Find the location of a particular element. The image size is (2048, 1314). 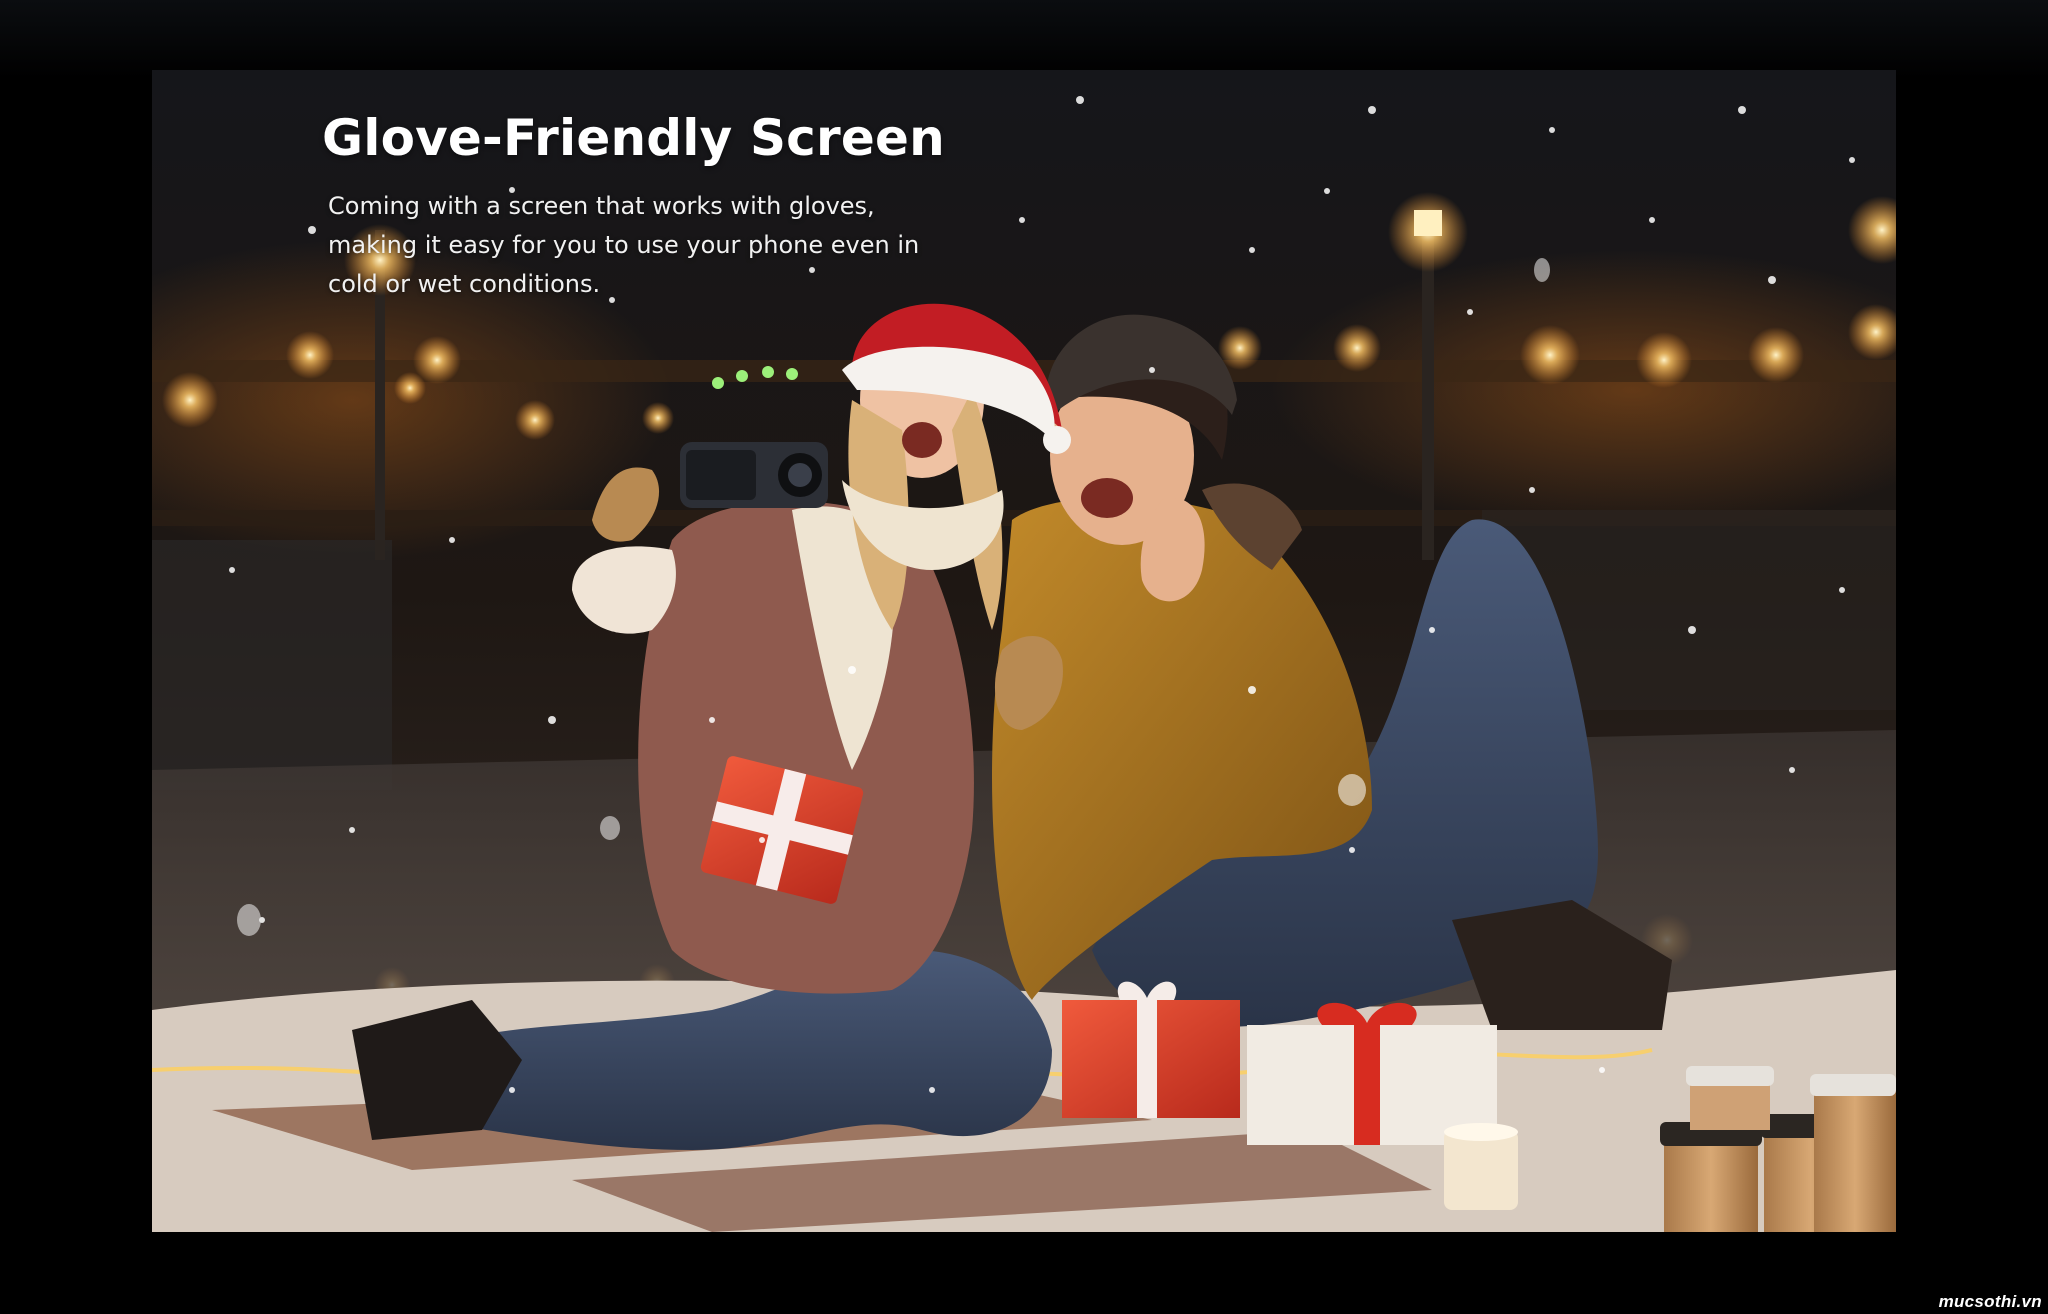

gift-box-red is located at coordinates (1151, 1049).